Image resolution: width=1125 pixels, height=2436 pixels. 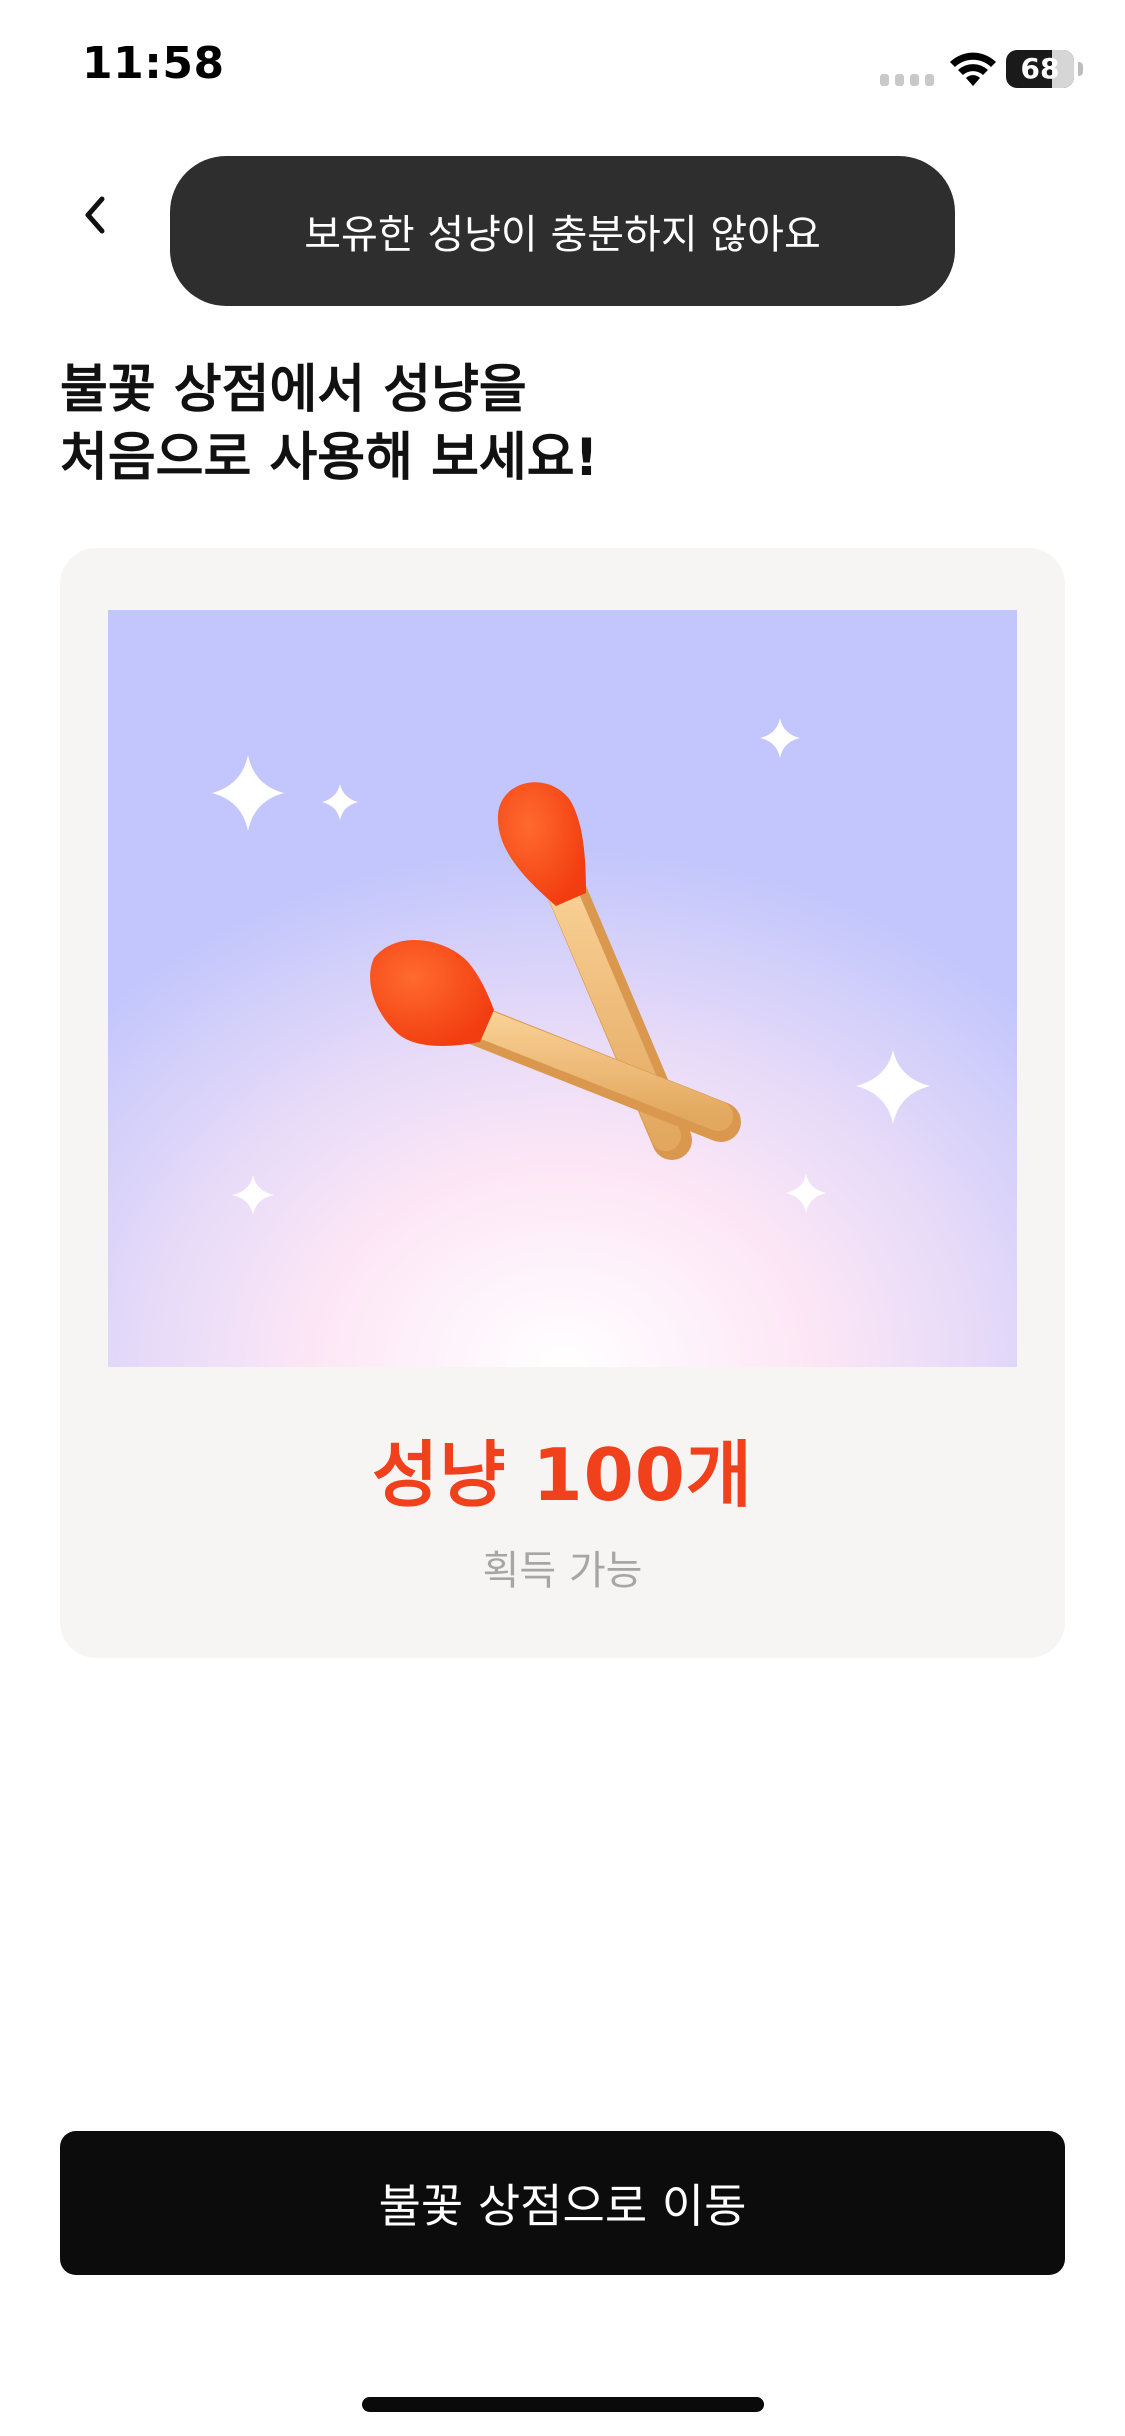 What do you see at coordinates (562, 1475) in the screenshot?
I see `reward-amount: 성냥 100개` at bounding box center [562, 1475].